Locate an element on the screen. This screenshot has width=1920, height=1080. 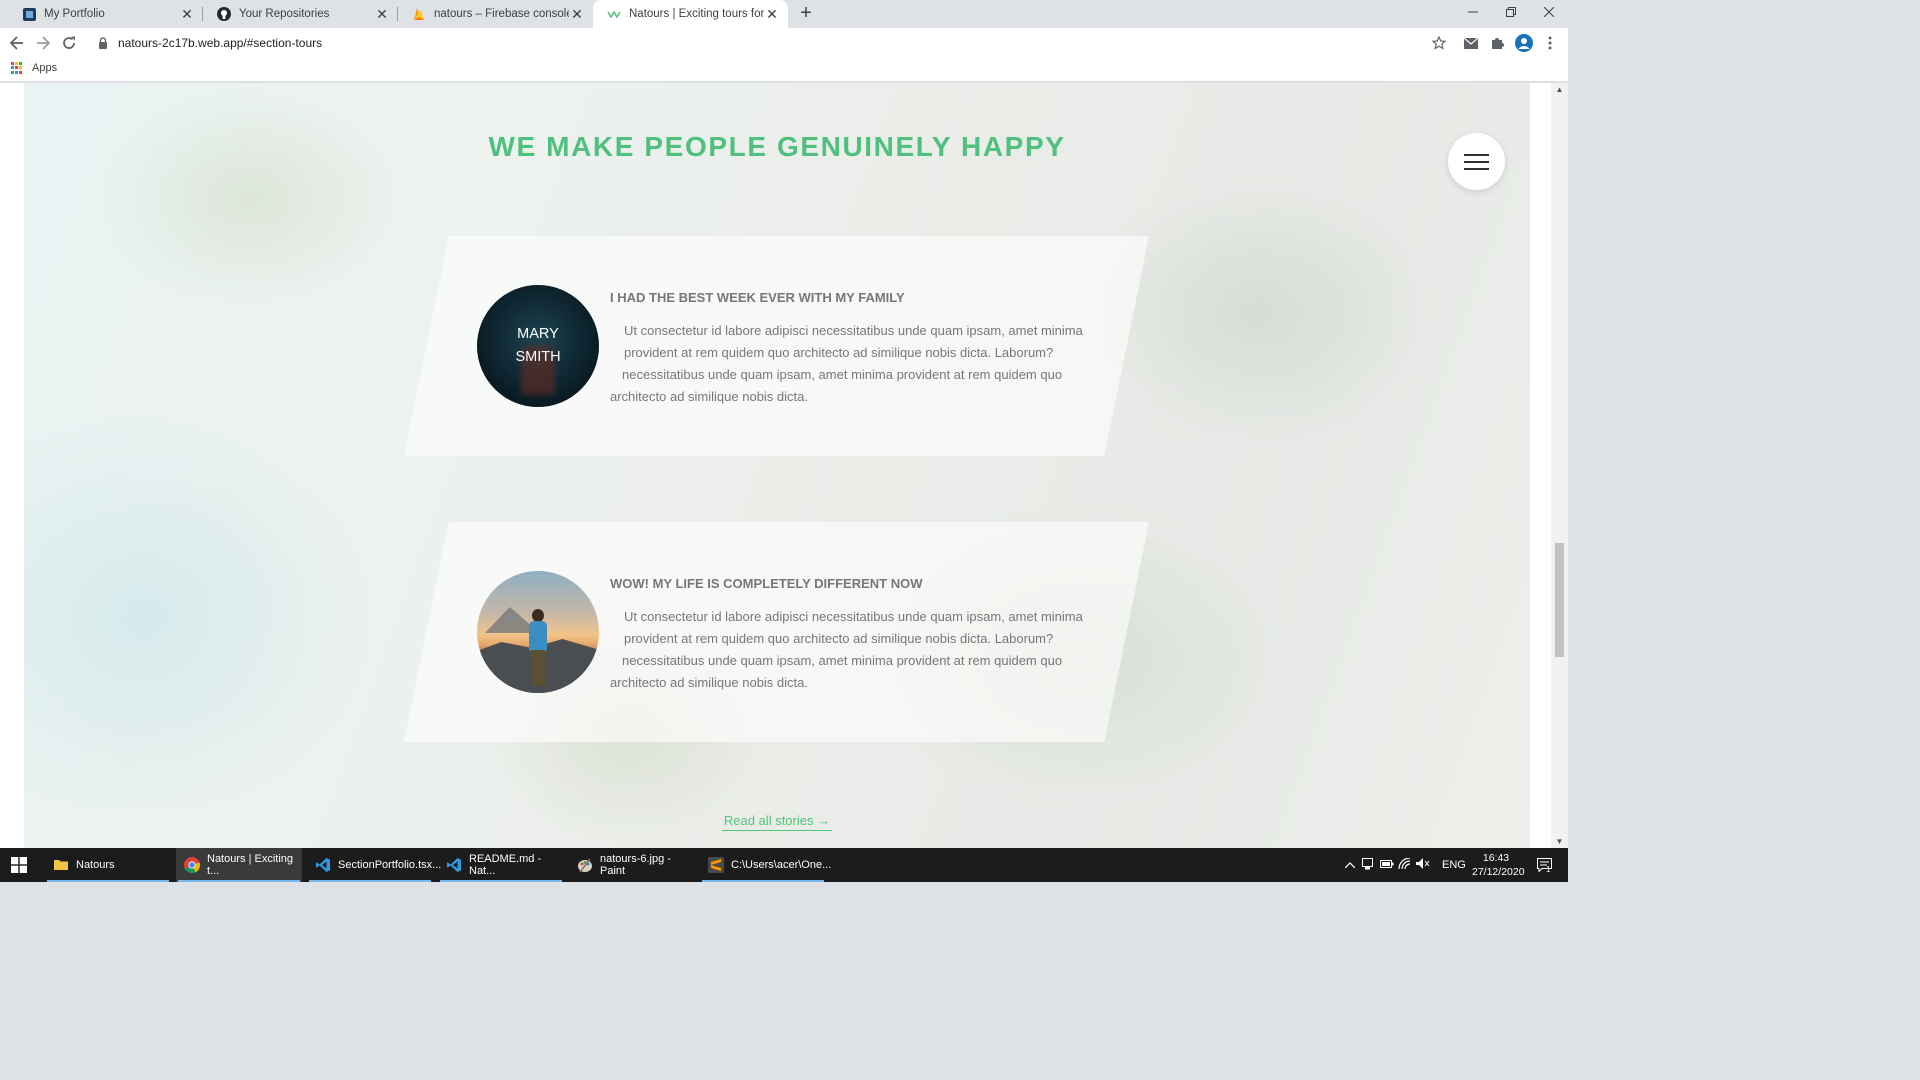
windows-logo-icon is located at coordinates (19, 865).